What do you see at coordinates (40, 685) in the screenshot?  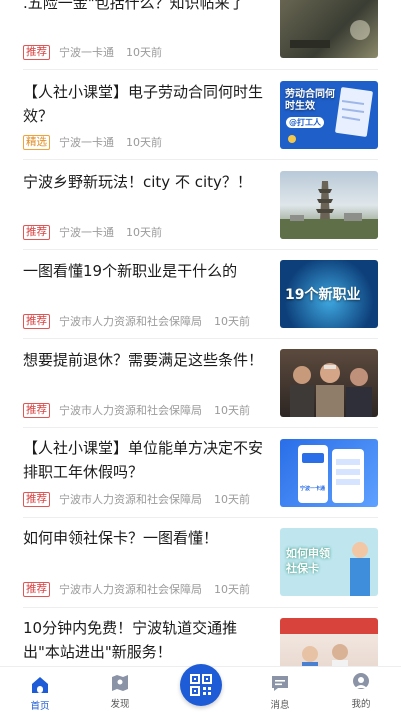 I see `home-icon` at bounding box center [40, 685].